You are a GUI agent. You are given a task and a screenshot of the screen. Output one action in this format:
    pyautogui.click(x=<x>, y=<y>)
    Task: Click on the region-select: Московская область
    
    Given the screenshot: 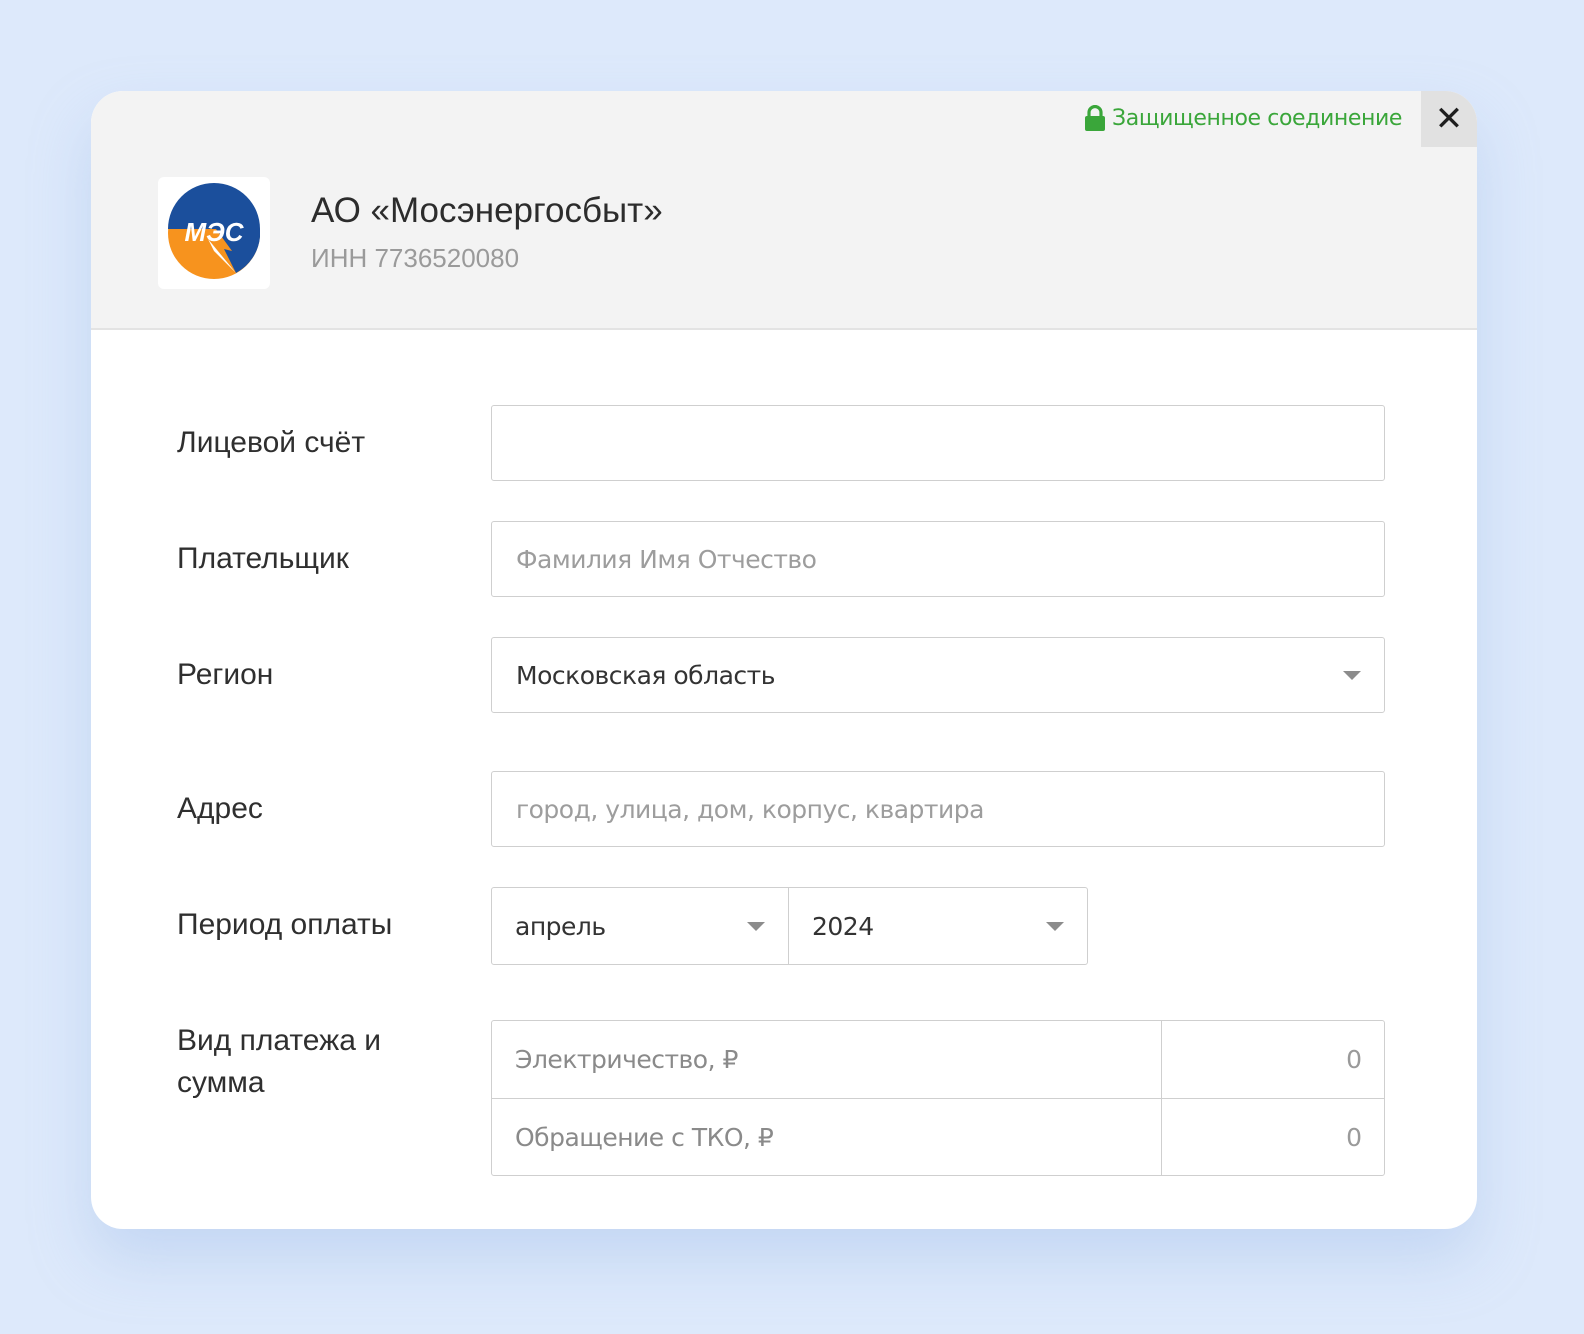 What is the action you would take?
    pyautogui.click(x=938, y=675)
    